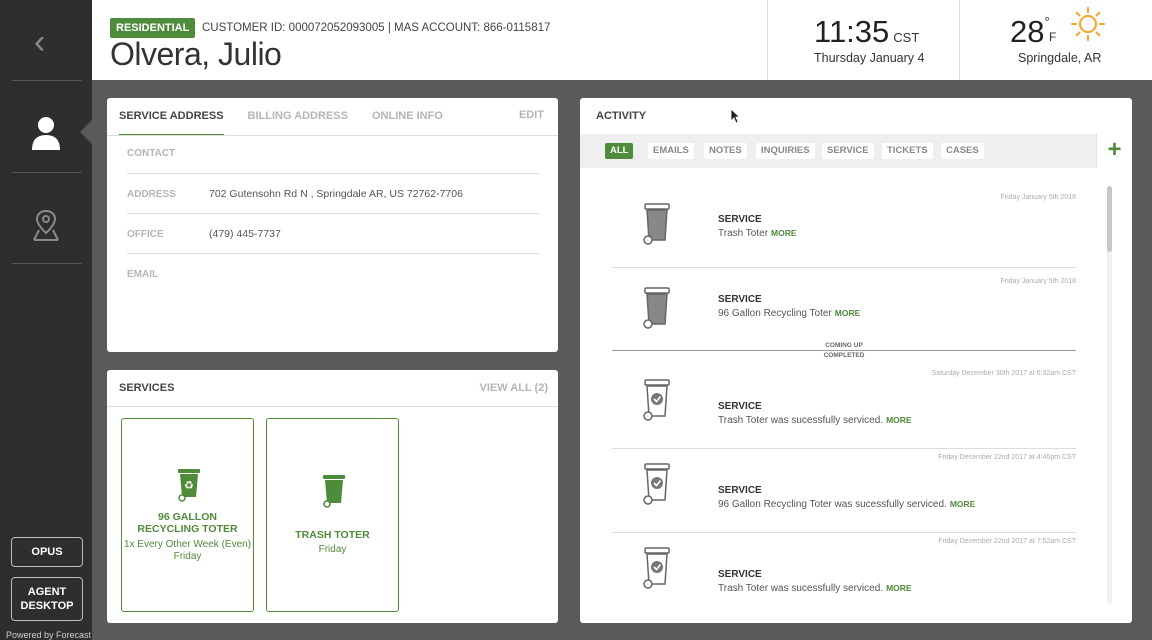 The width and height of the screenshot is (1152, 640). Describe the element at coordinates (531, 115) in the screenshot. I see `edit-link: EDIT` at that location.